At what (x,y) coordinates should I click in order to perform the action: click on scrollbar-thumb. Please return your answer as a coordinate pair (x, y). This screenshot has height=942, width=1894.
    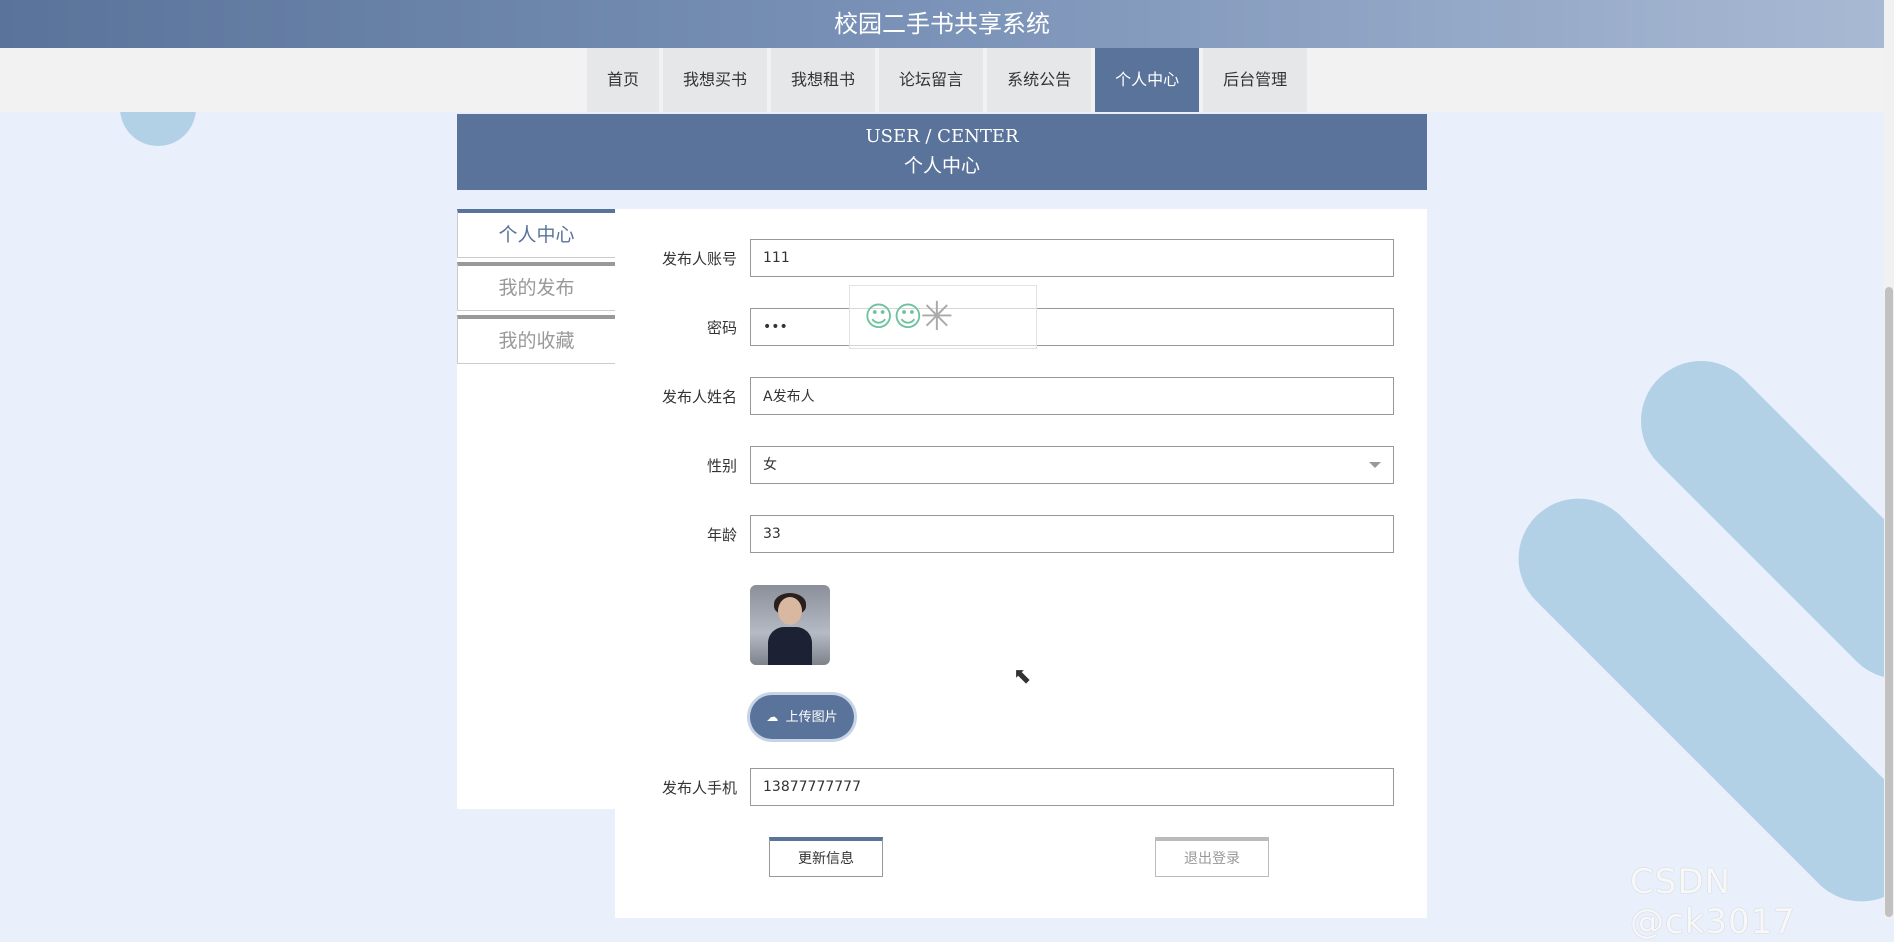
    Looking at the image, I should click on (1889, 602).